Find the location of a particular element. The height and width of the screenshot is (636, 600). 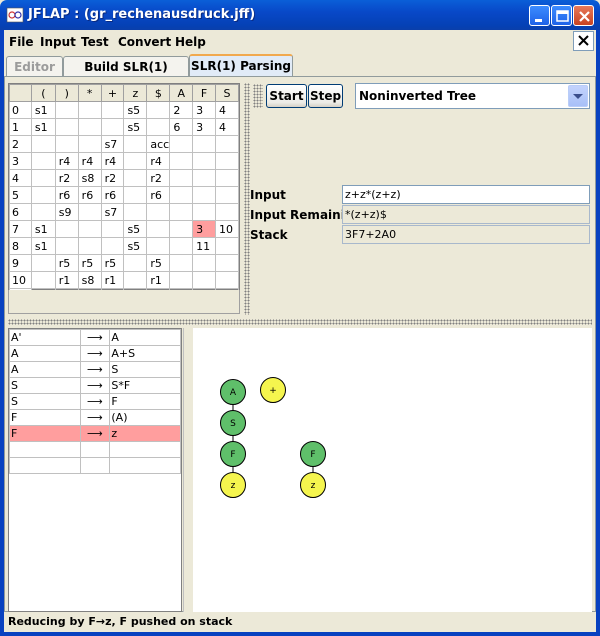

table-cell: s8 is located at coordinates (89, 280).